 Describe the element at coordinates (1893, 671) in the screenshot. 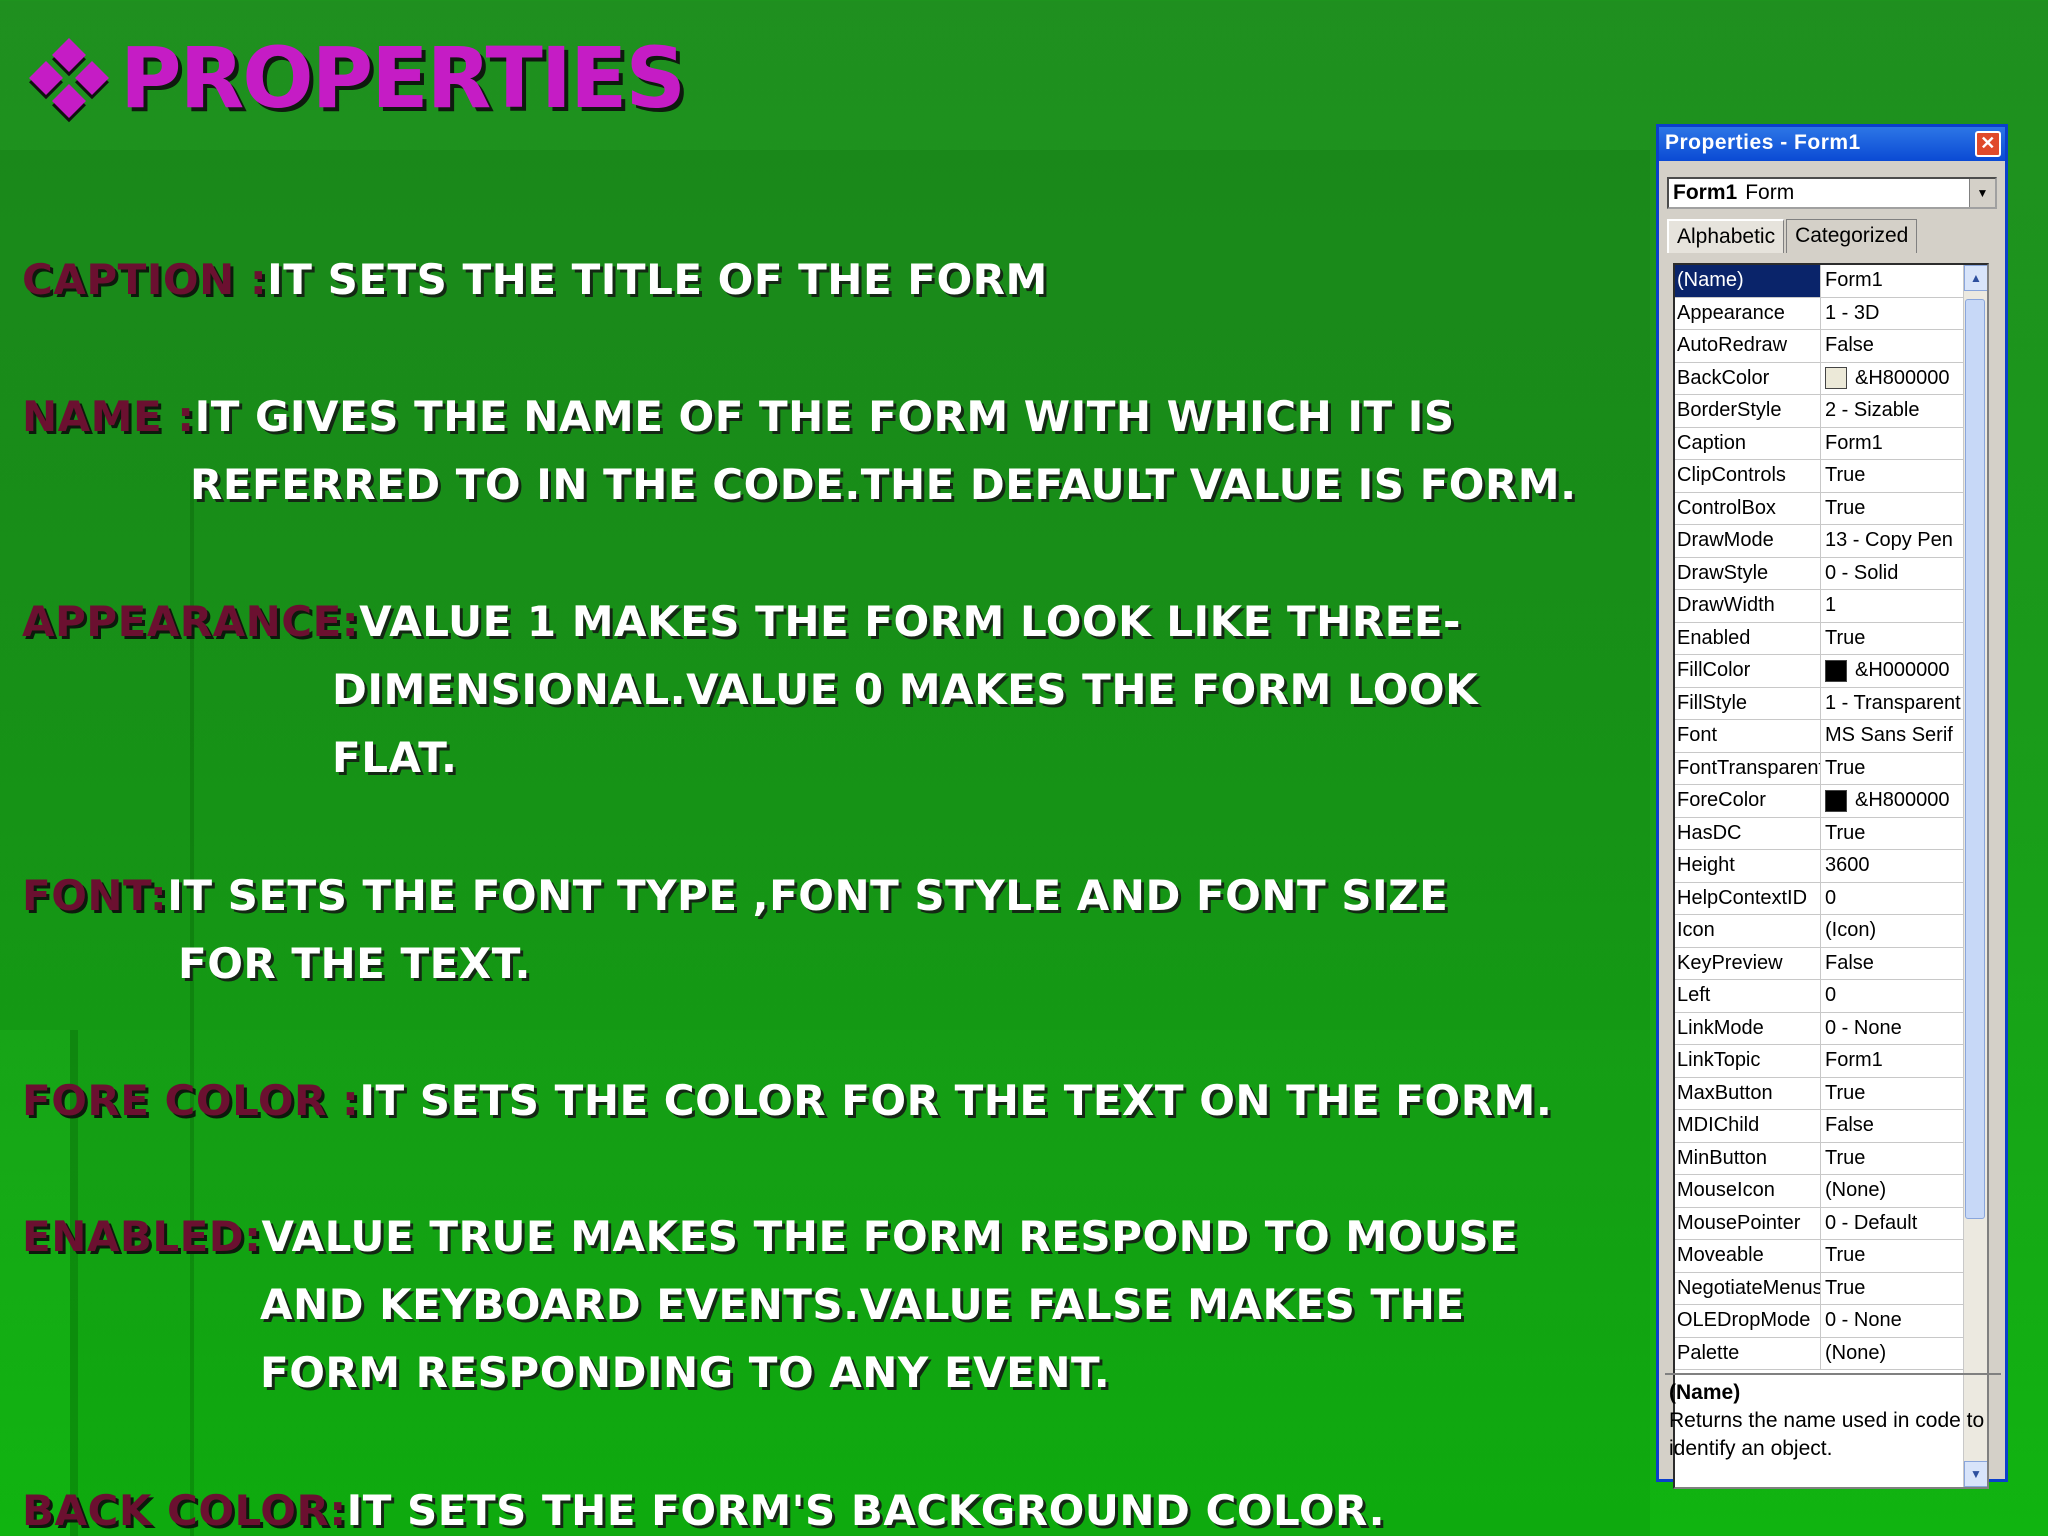

I see `property-value-cell: &H000000` at that location.